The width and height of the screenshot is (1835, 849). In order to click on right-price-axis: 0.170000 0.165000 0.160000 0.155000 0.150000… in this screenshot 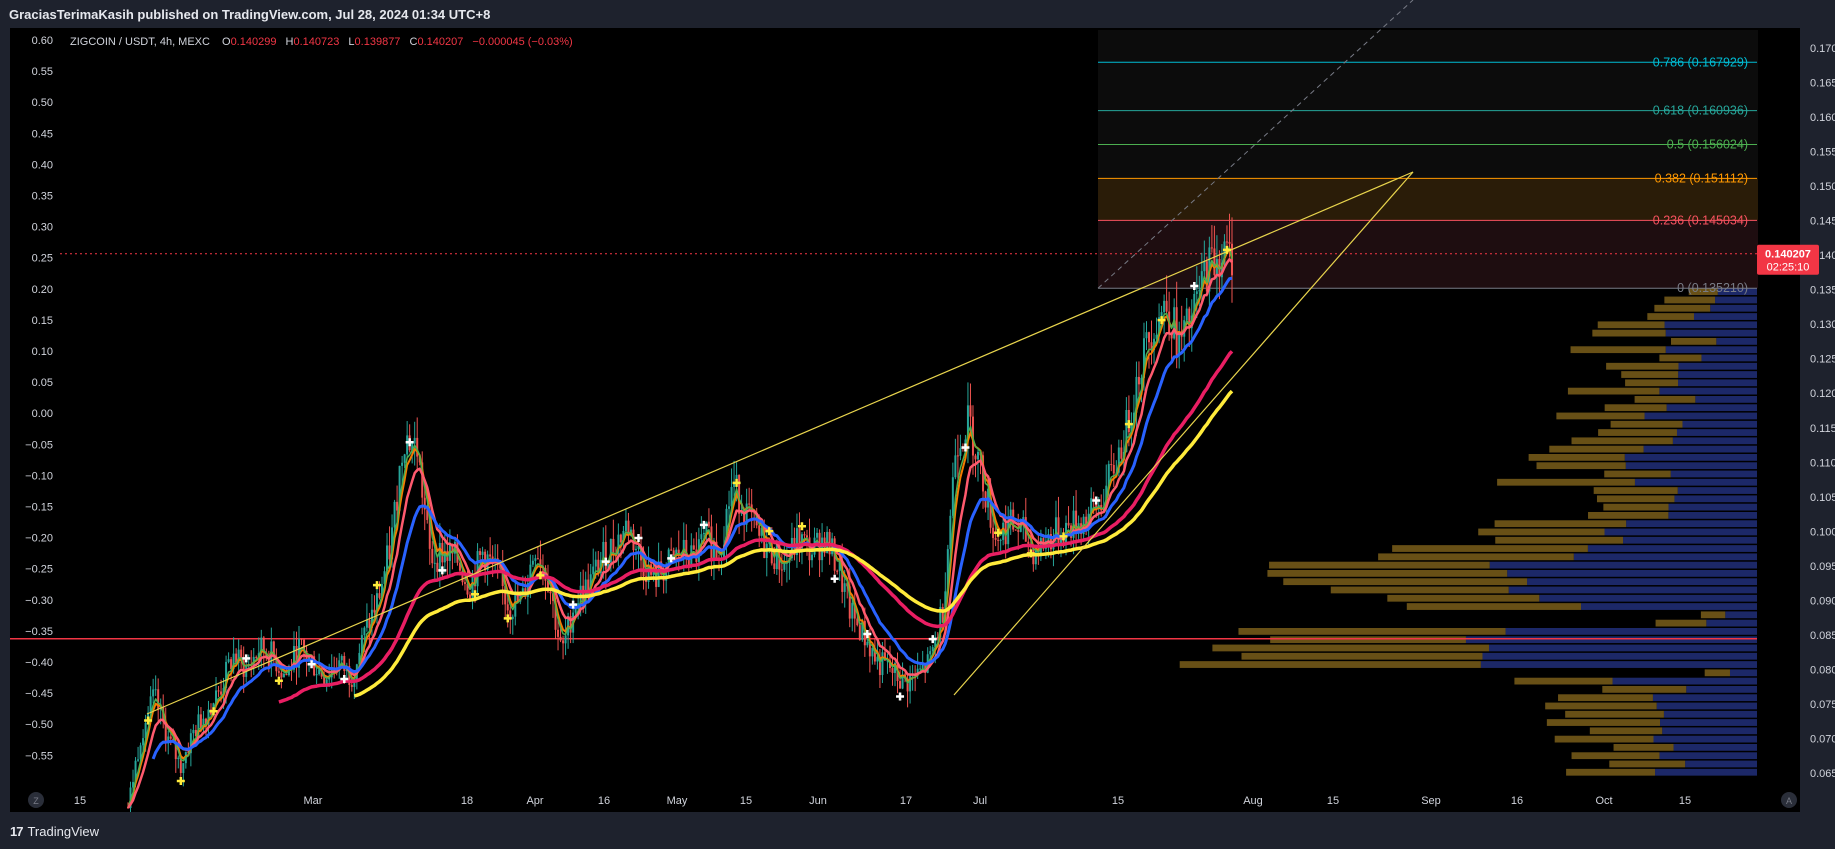, I will do `click(1822, 411)`.